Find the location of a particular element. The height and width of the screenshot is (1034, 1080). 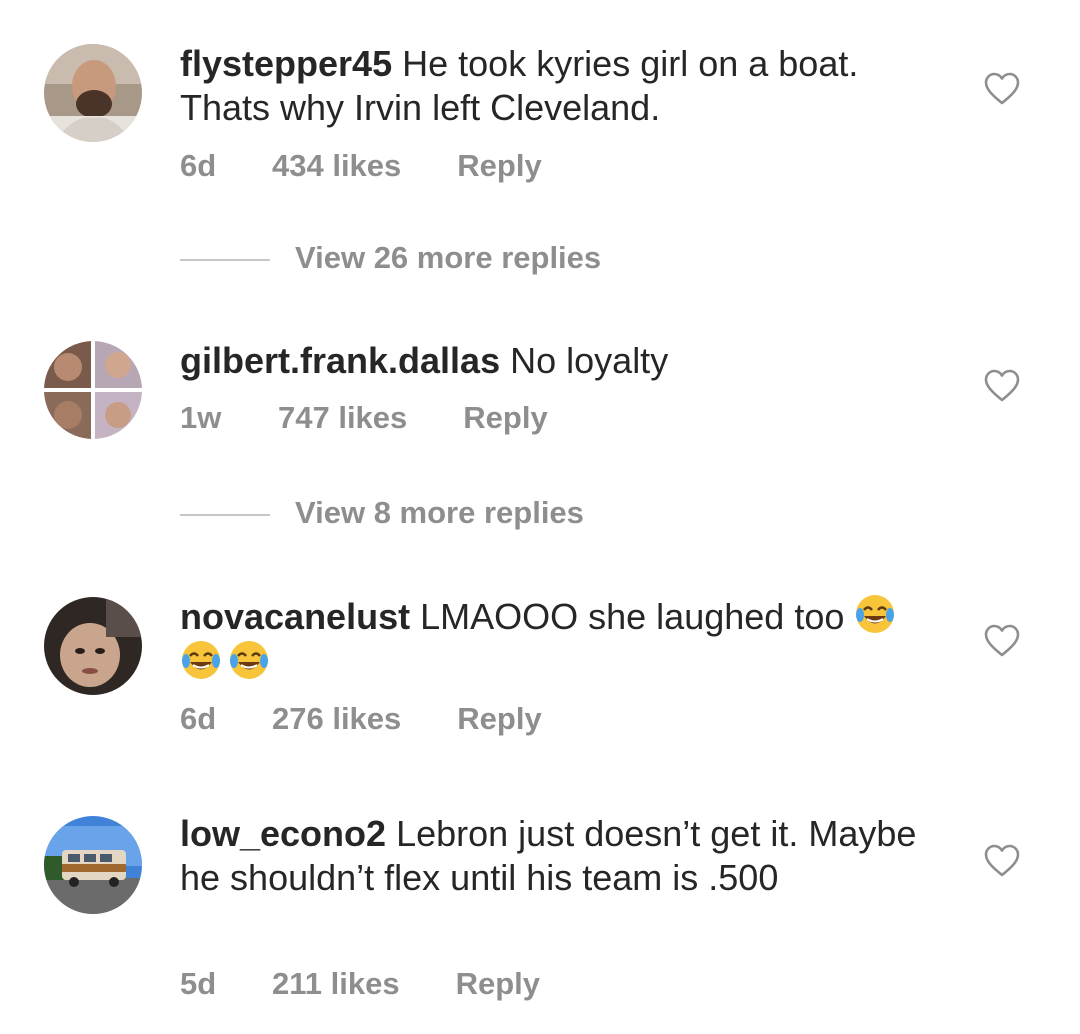

comment-likes: 434 likes is located at coordinates (336, 166).